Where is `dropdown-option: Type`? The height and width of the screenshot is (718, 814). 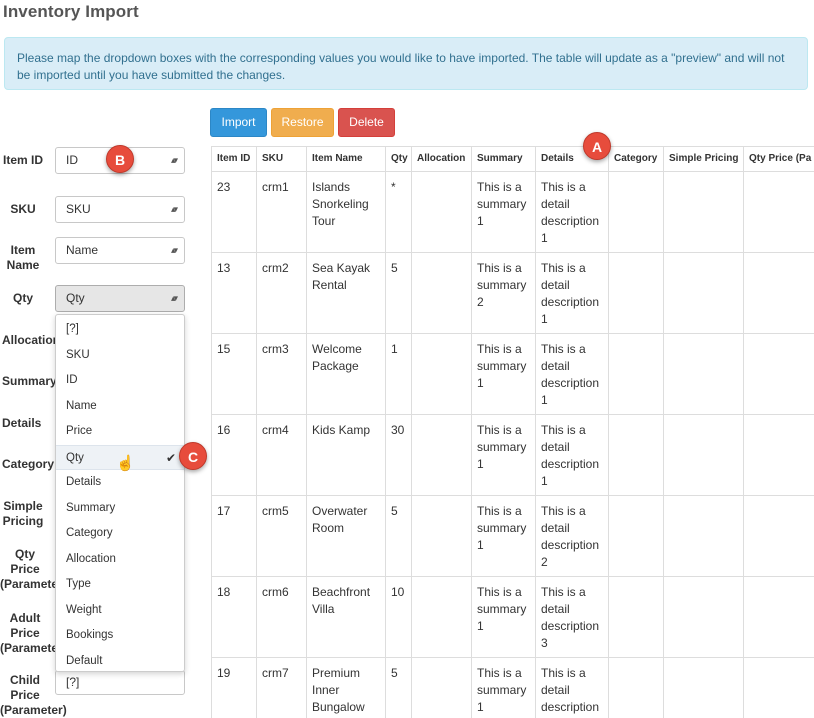
dropdown-option: Type is located at coordinates (120, 585).